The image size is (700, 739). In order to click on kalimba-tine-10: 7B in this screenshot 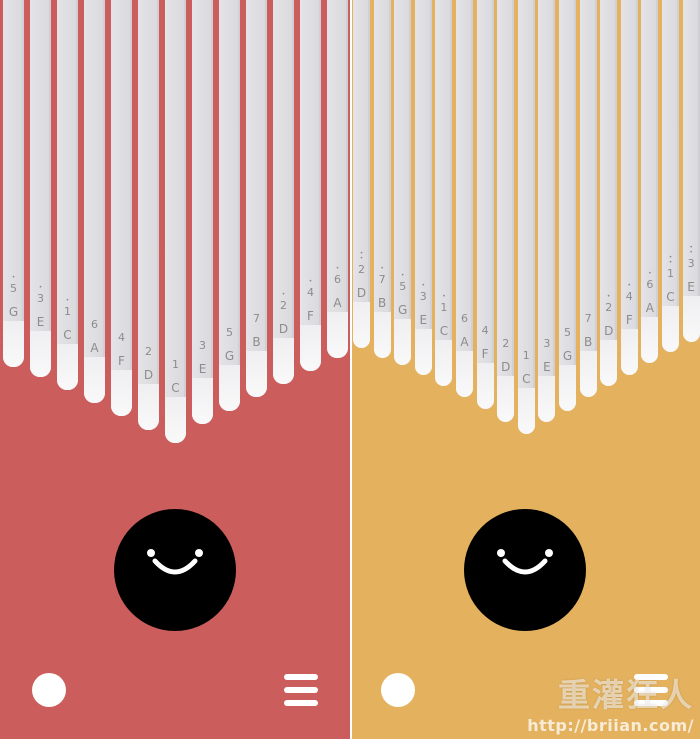, I will do `click(256, 198)`.